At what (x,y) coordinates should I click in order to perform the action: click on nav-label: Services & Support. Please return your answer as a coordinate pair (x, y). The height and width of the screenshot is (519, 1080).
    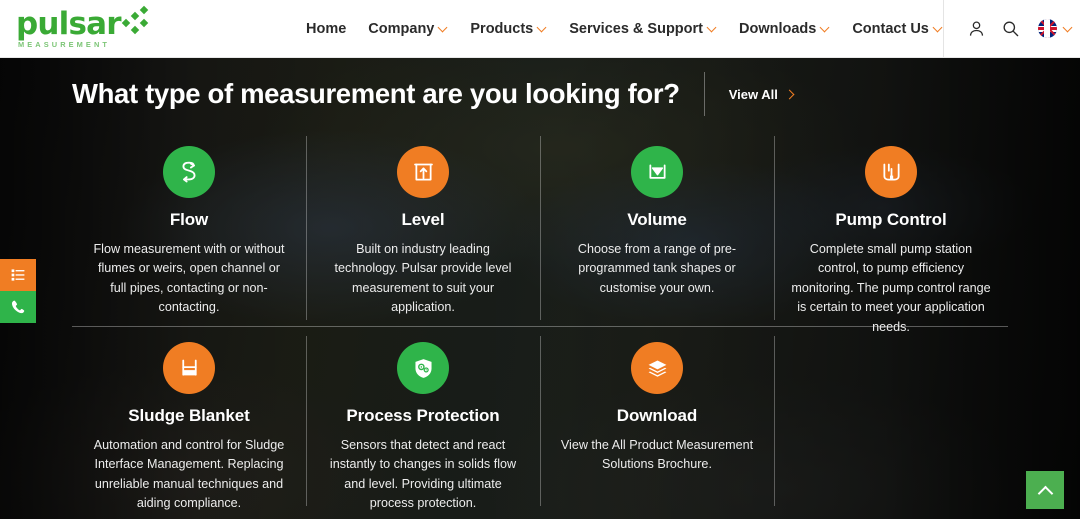
    Looking at the image, I should click on (636, 28).